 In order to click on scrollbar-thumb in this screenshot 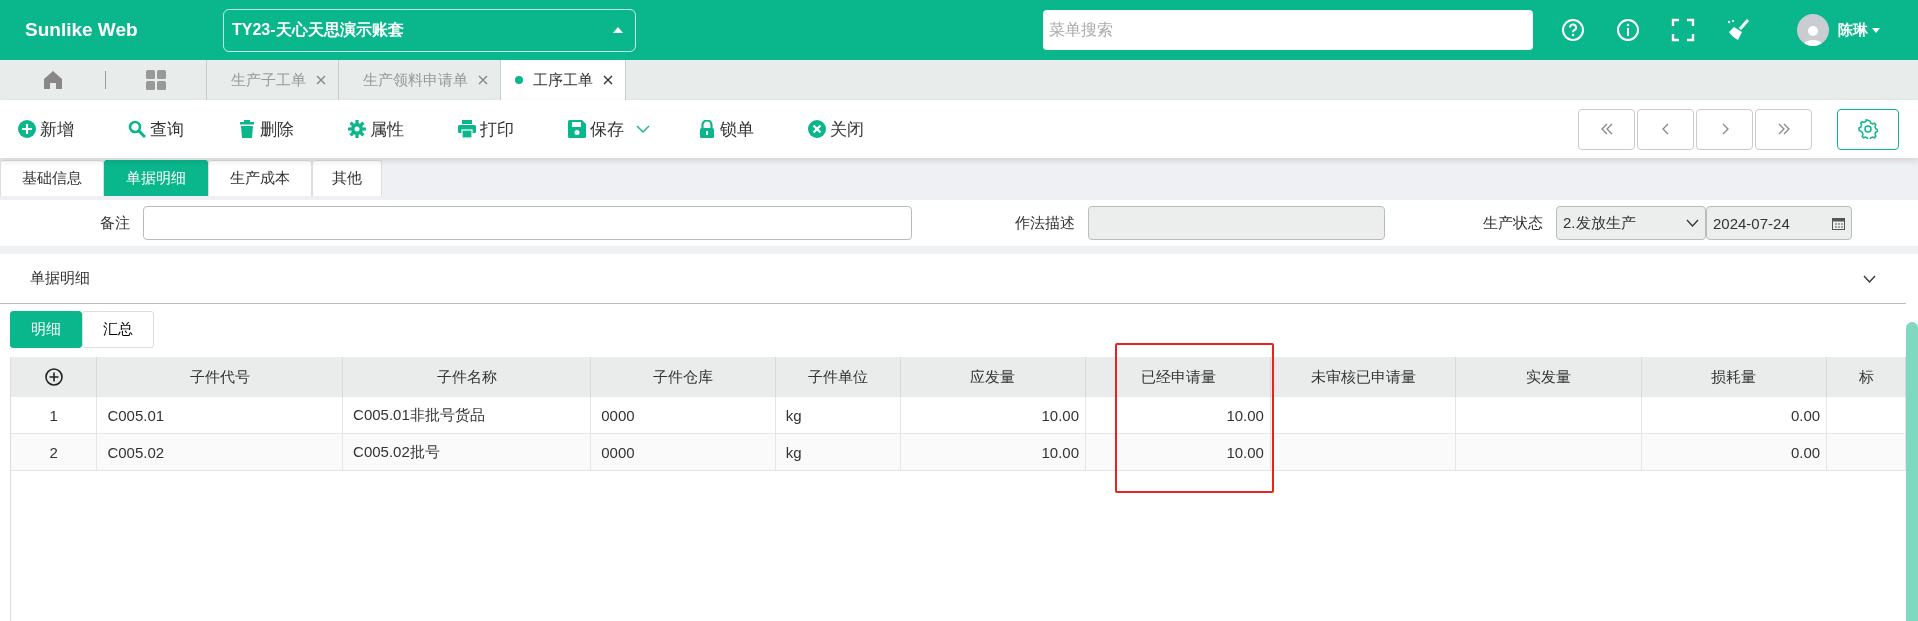, I will do `click(1912, 471)`.